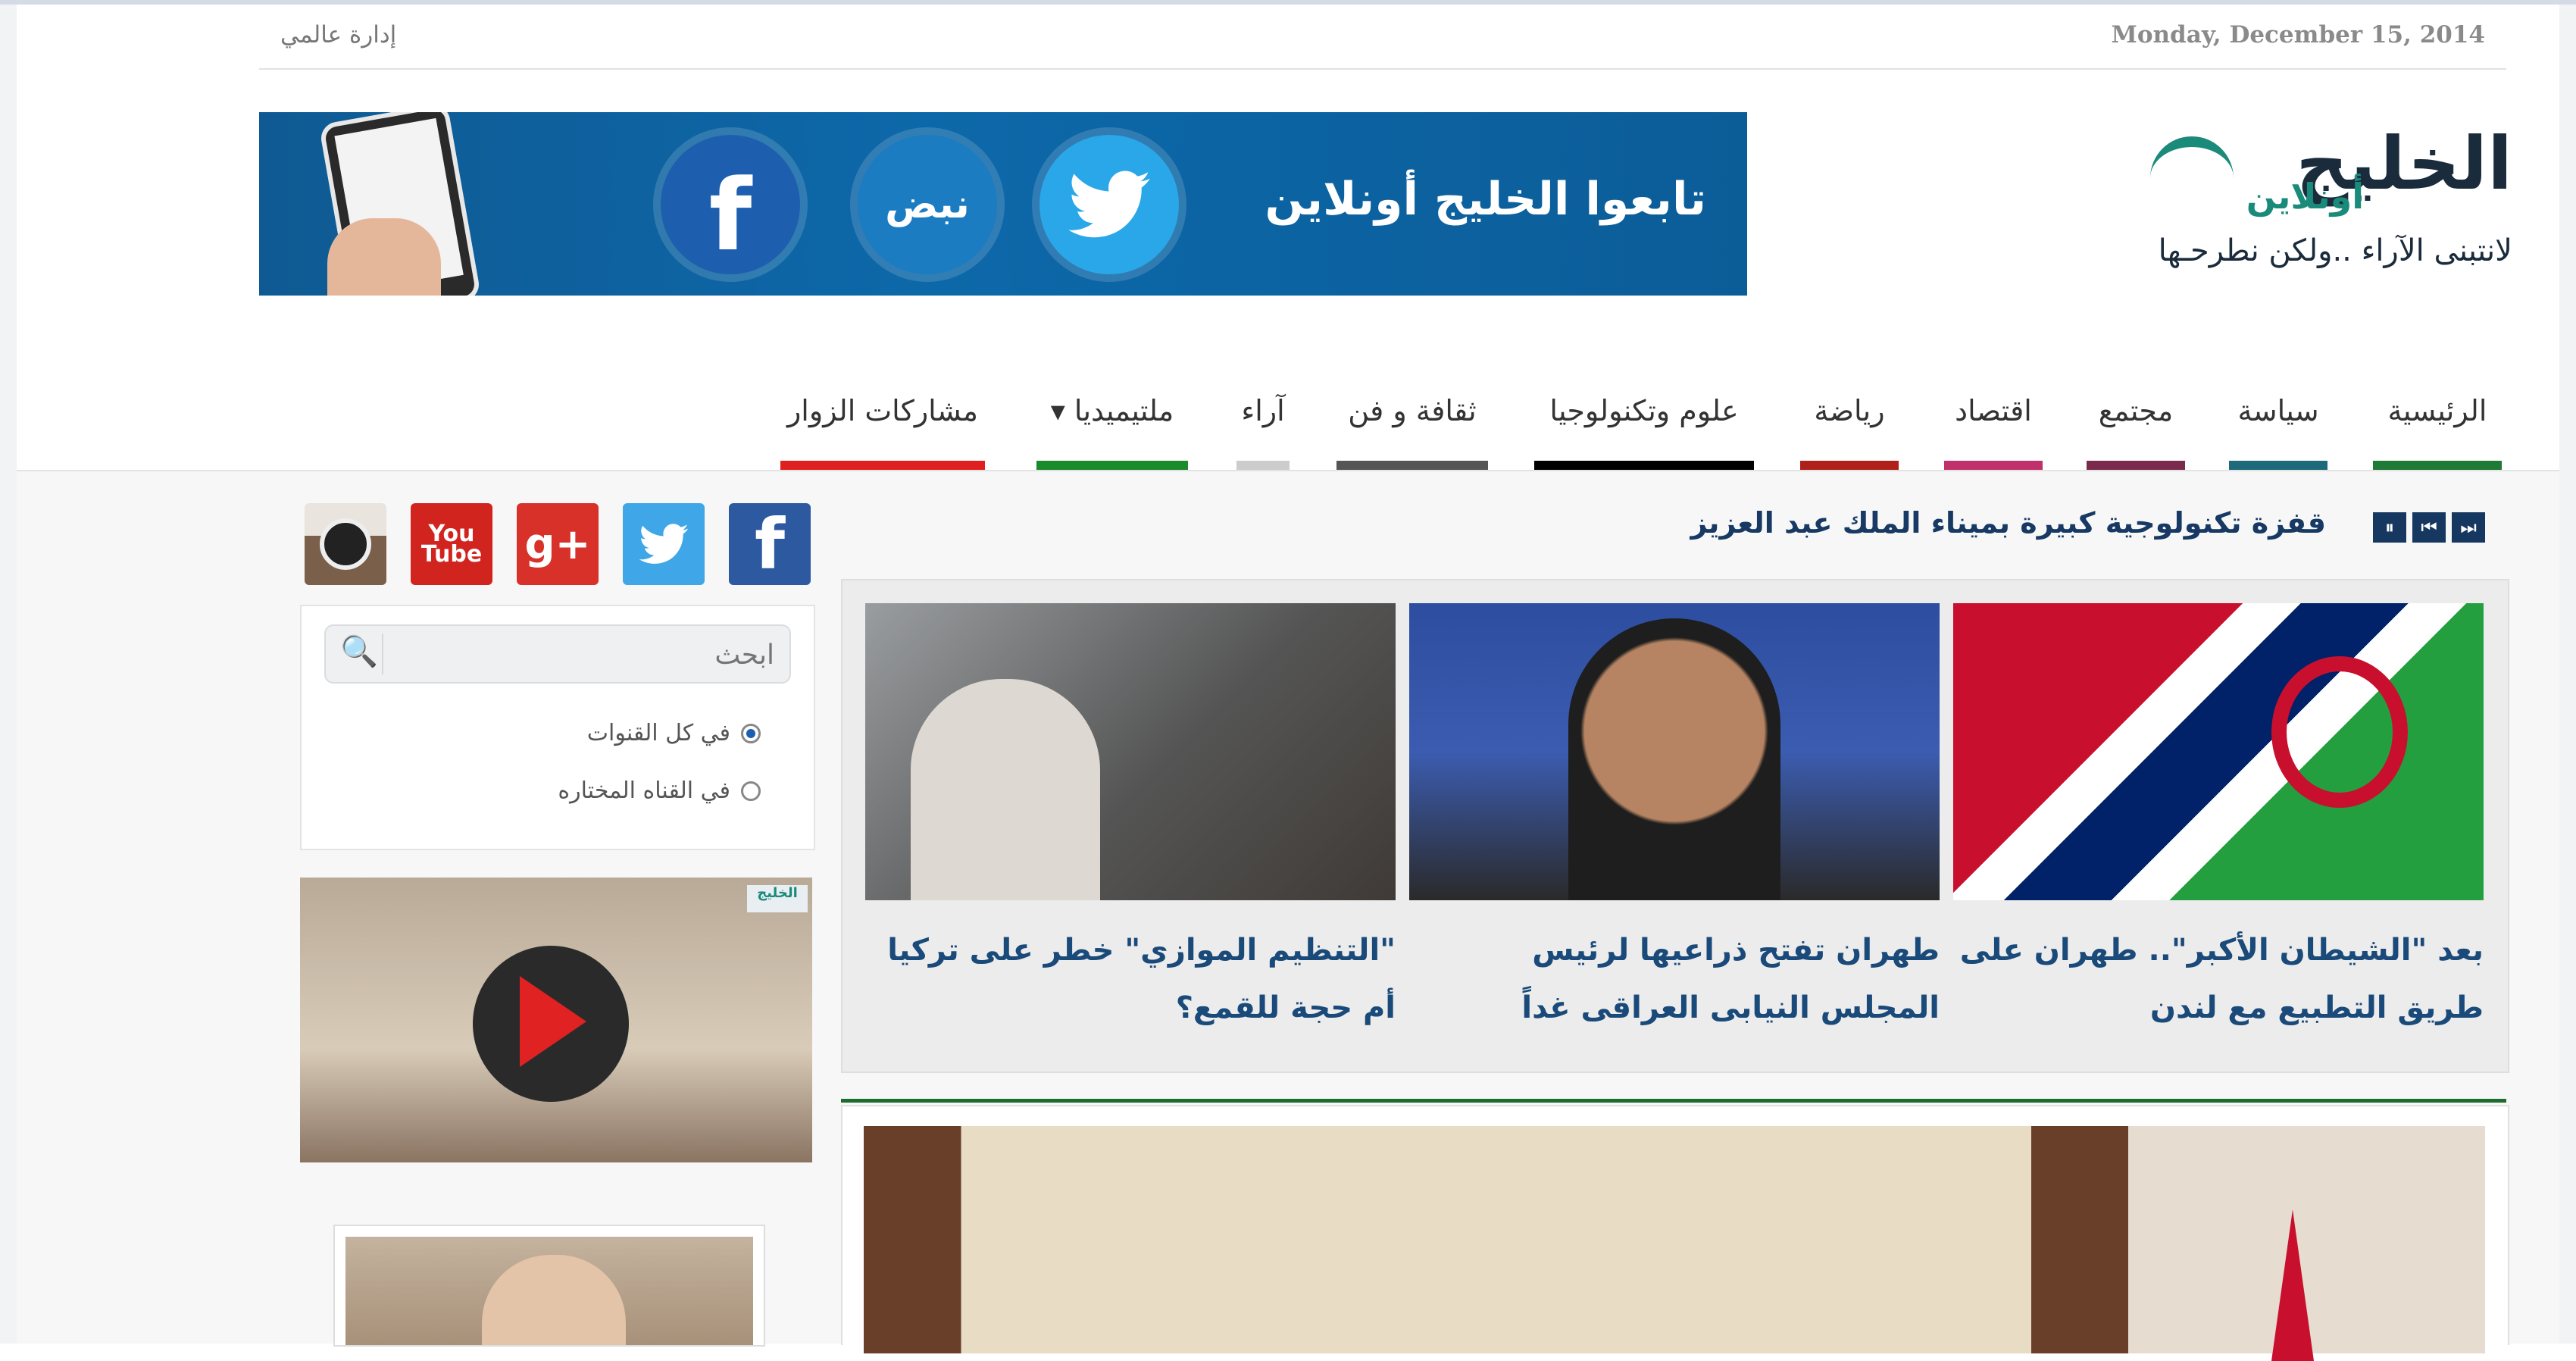  What do you see at coordinates (1644, 432) in the screenshot?
I see `nav-item-science: علوم وتكنولوجيا` at bounding box center [1644, 432].